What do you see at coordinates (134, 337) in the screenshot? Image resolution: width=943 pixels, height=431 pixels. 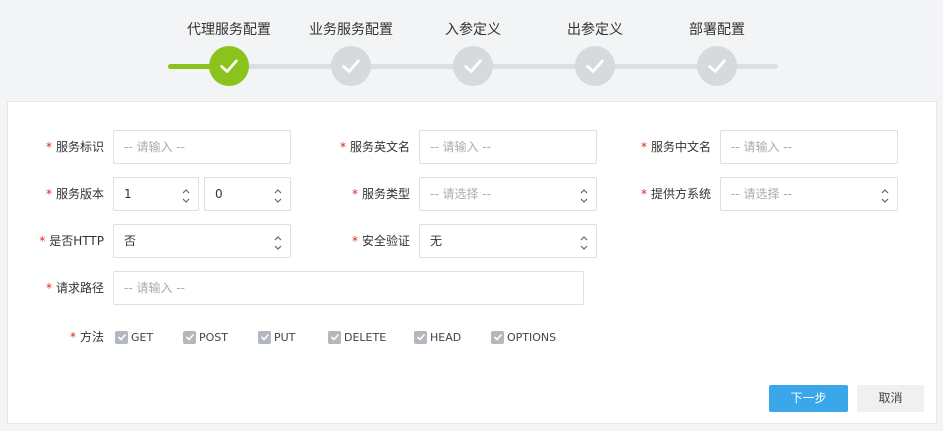 I see `method-get-checkbox: GET` at bounding box center [134, 337].